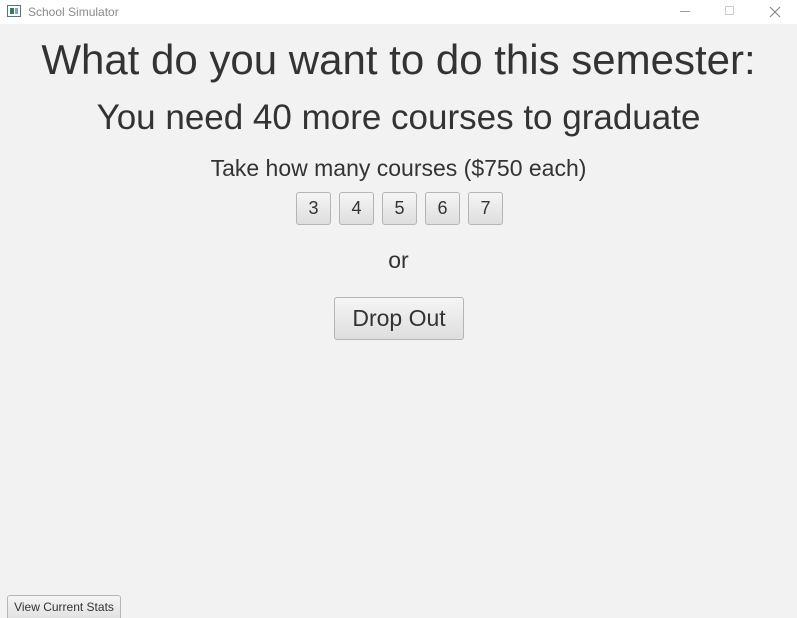 The width and height of the screenshot is (797, 618). I want to click on close-icon, so click(775, 12).